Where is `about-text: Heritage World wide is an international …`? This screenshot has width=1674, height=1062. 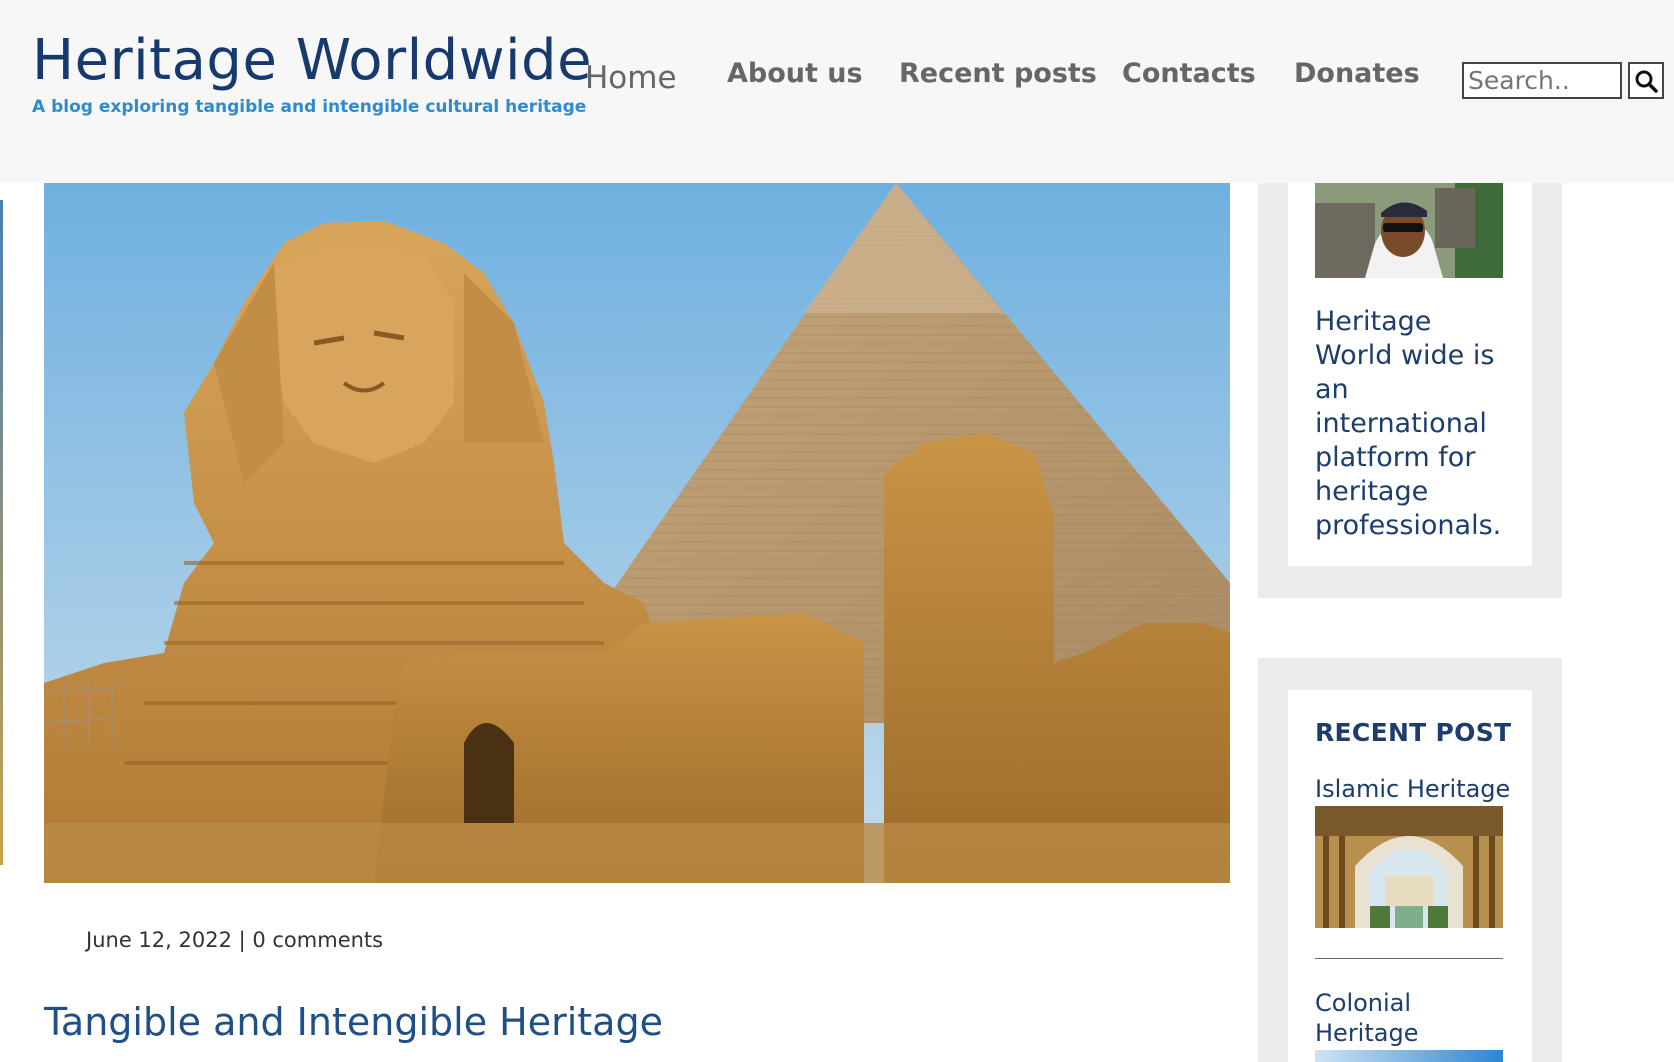 about-text: Heritage World wide is an international … is located at coordinates (1408, 423).